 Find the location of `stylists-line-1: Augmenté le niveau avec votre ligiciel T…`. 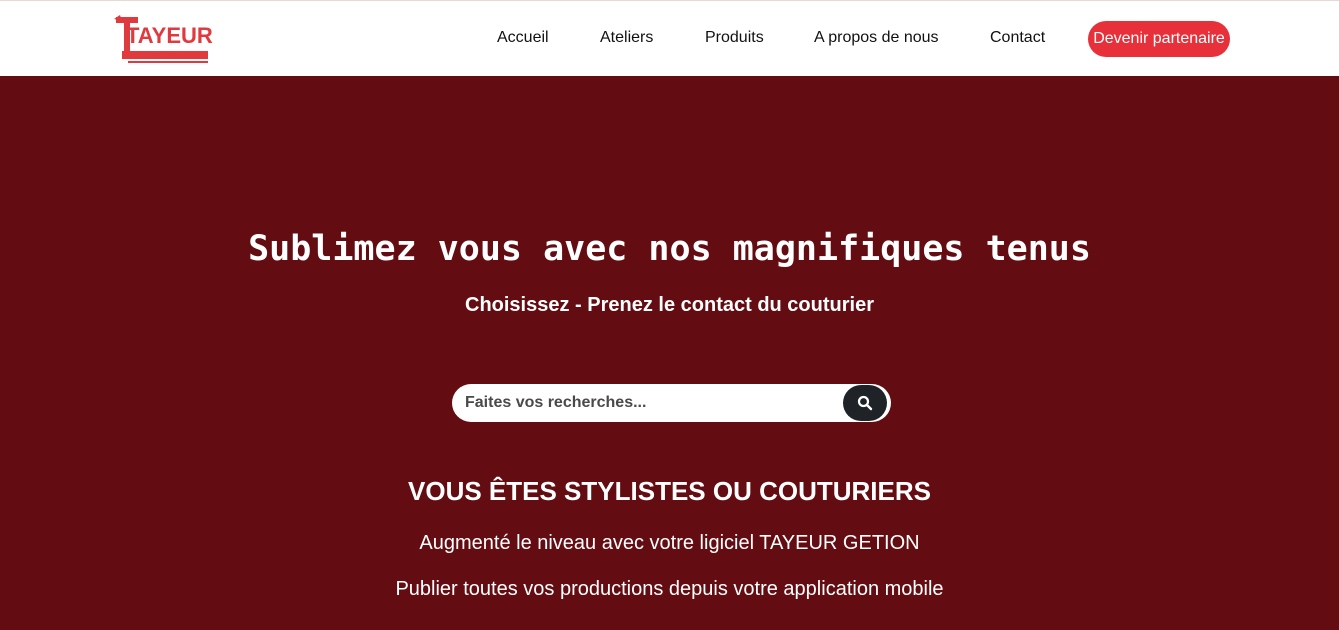

stylists-line-1: Augmenté le niveau avec votre ligiciel T… is located at coordinates (669, 543).